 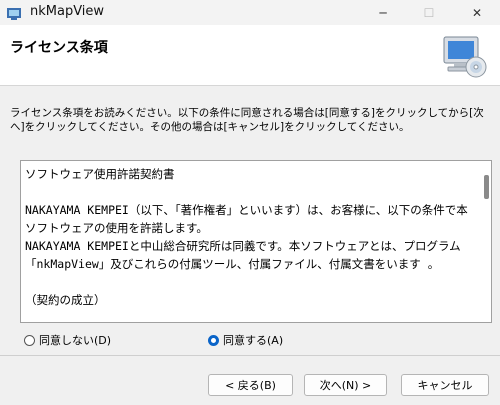 I want to click on agree-label: 同意する(A), so click(x=253, y=340).